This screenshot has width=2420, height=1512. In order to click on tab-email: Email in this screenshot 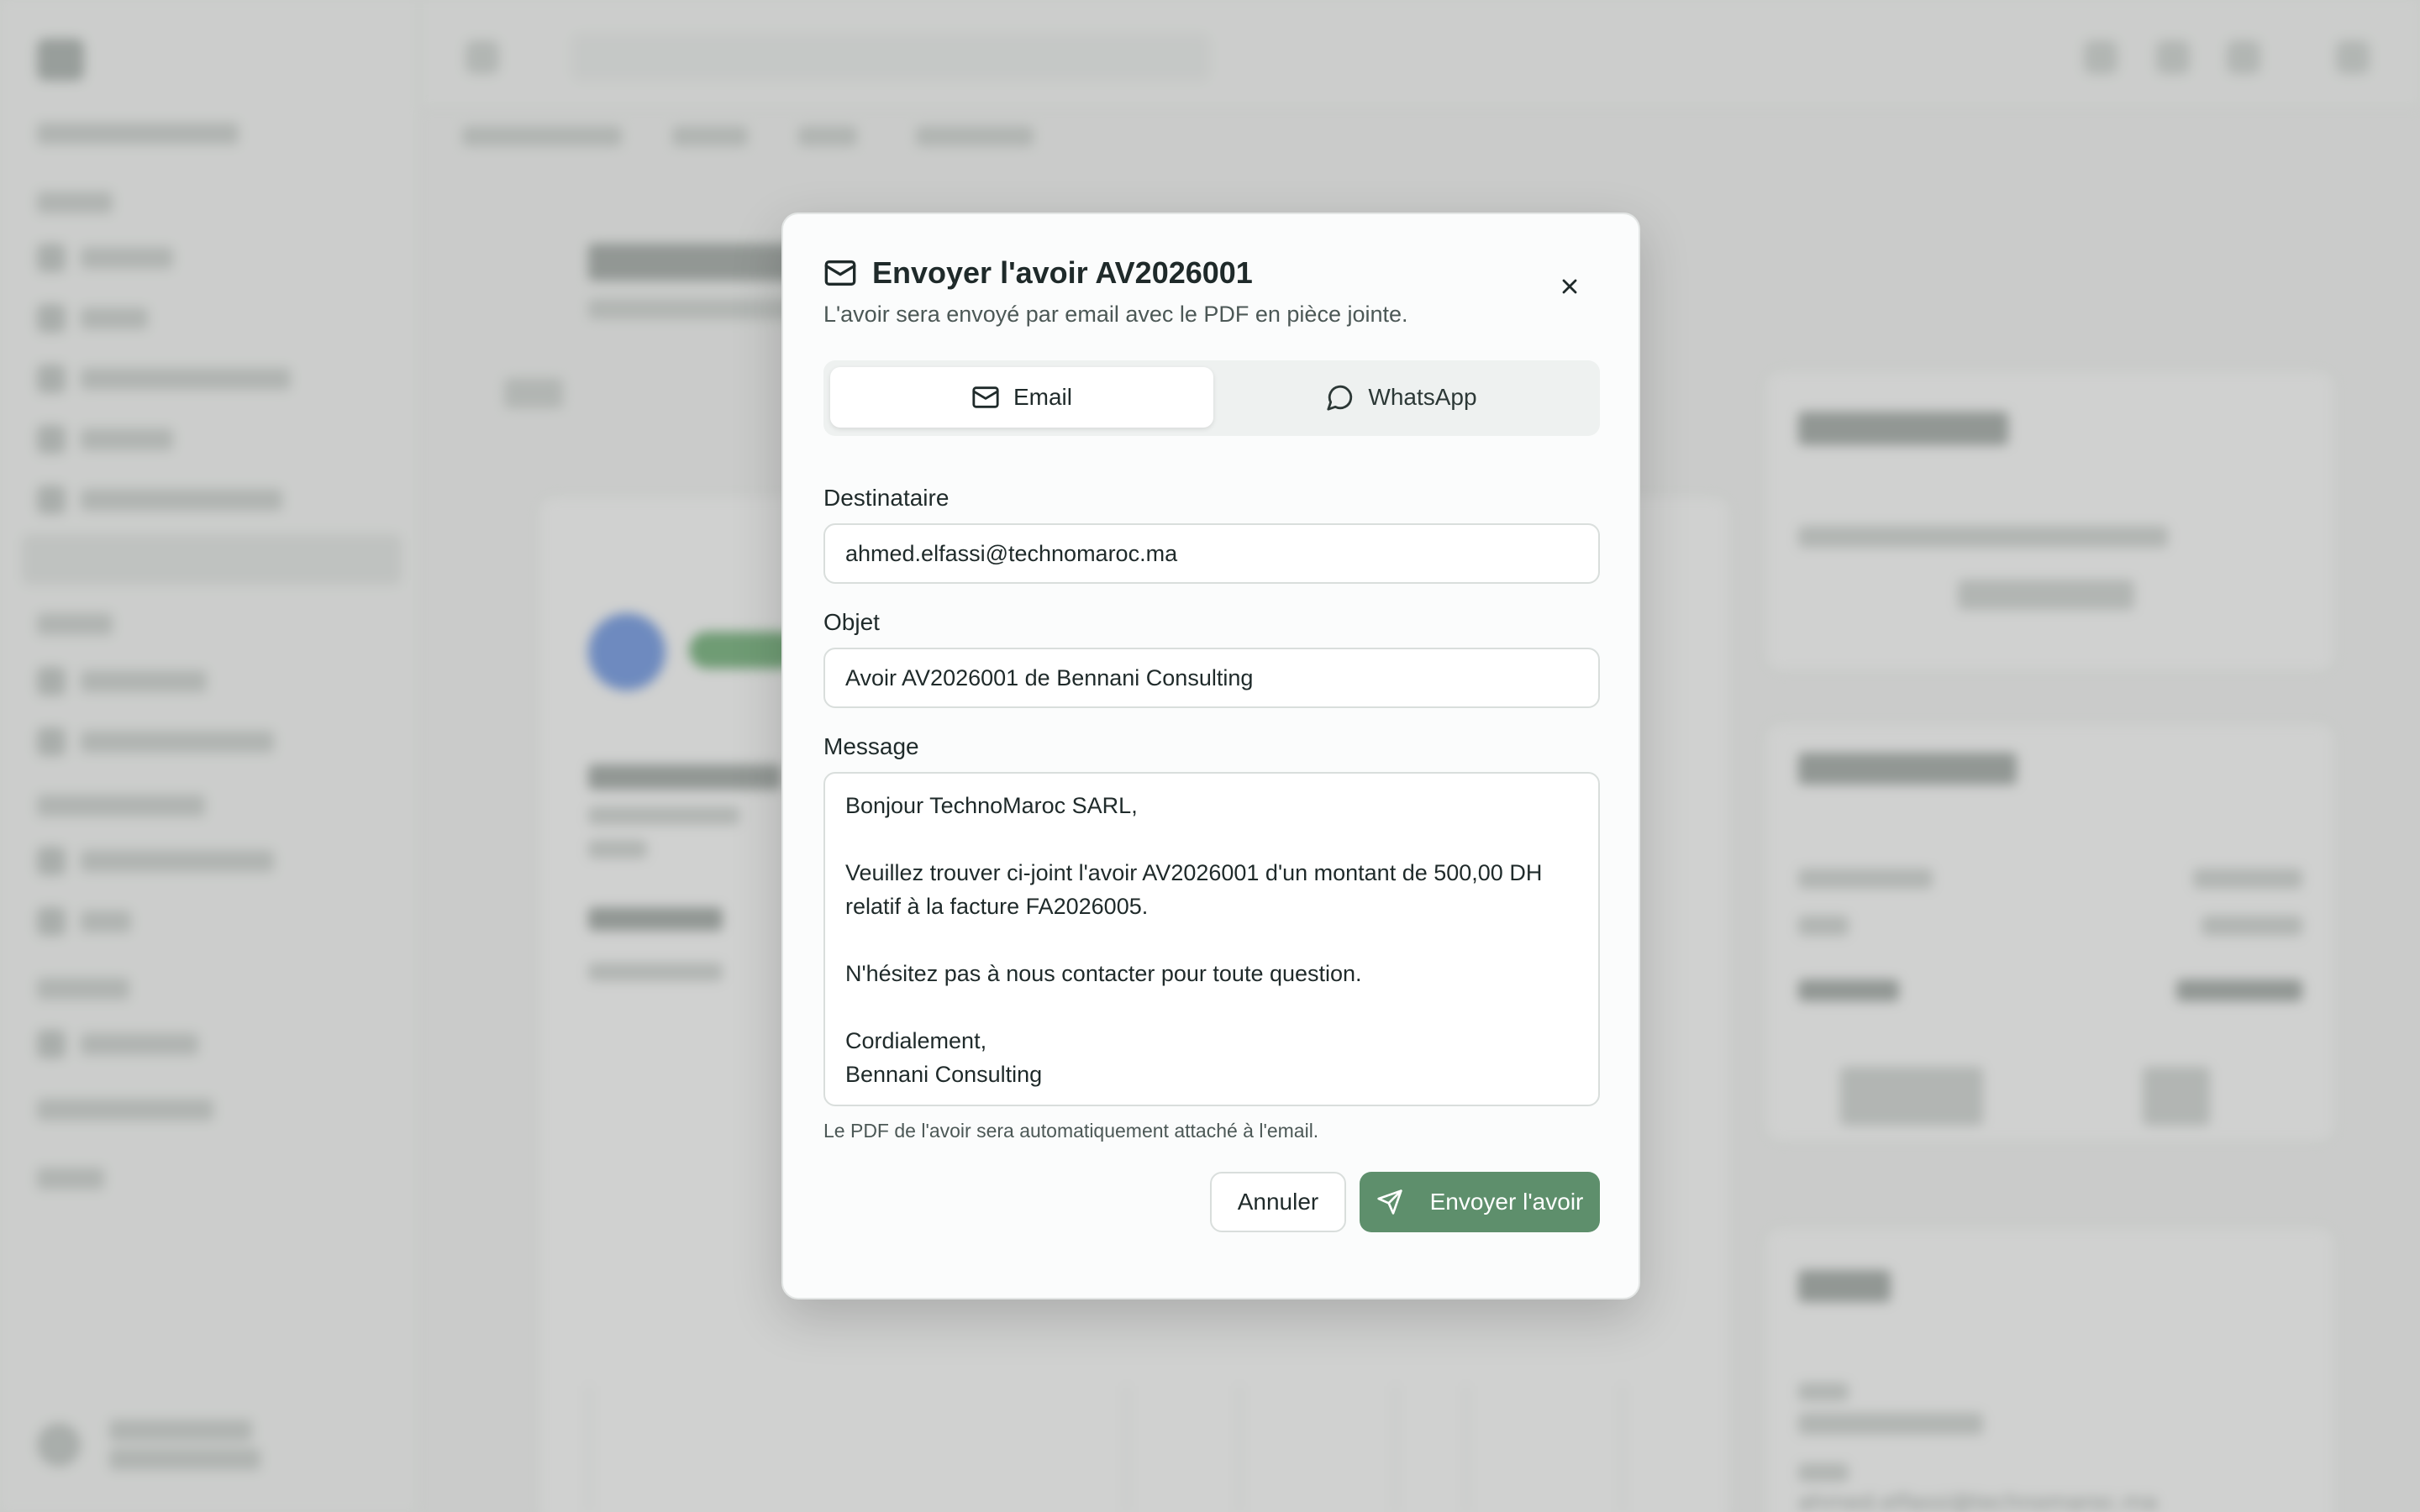, I will do `click(1022, 397)`.